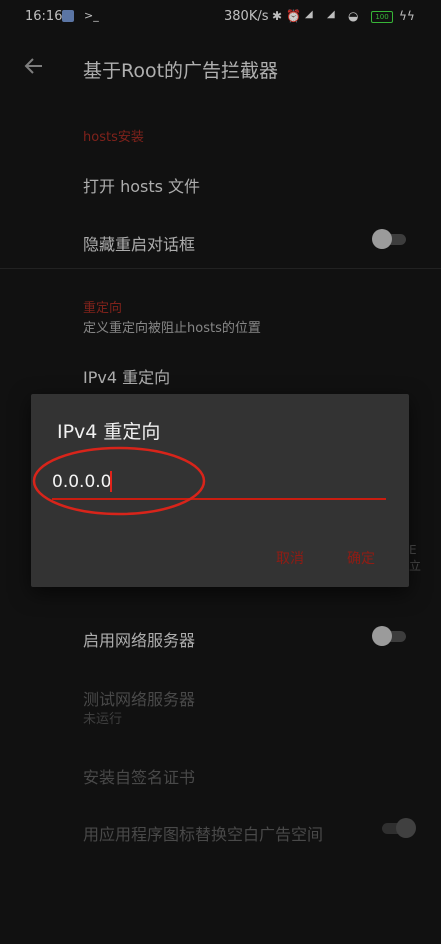  I want to click on ok-button: 确定, so click(361, 558).